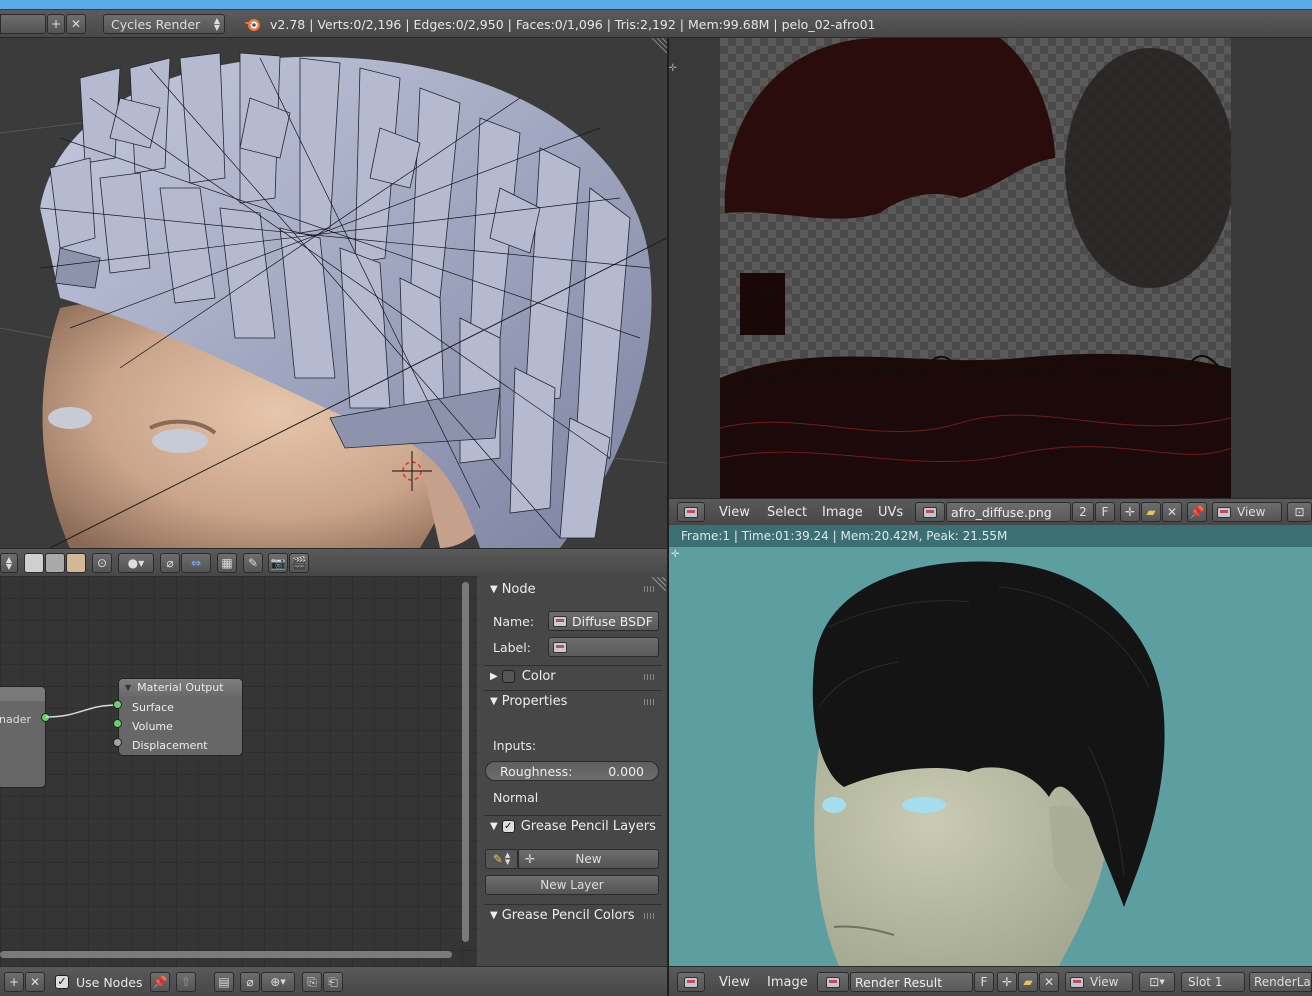  I want to click on proportional-edit-icon: ✎, so click(253, 563).